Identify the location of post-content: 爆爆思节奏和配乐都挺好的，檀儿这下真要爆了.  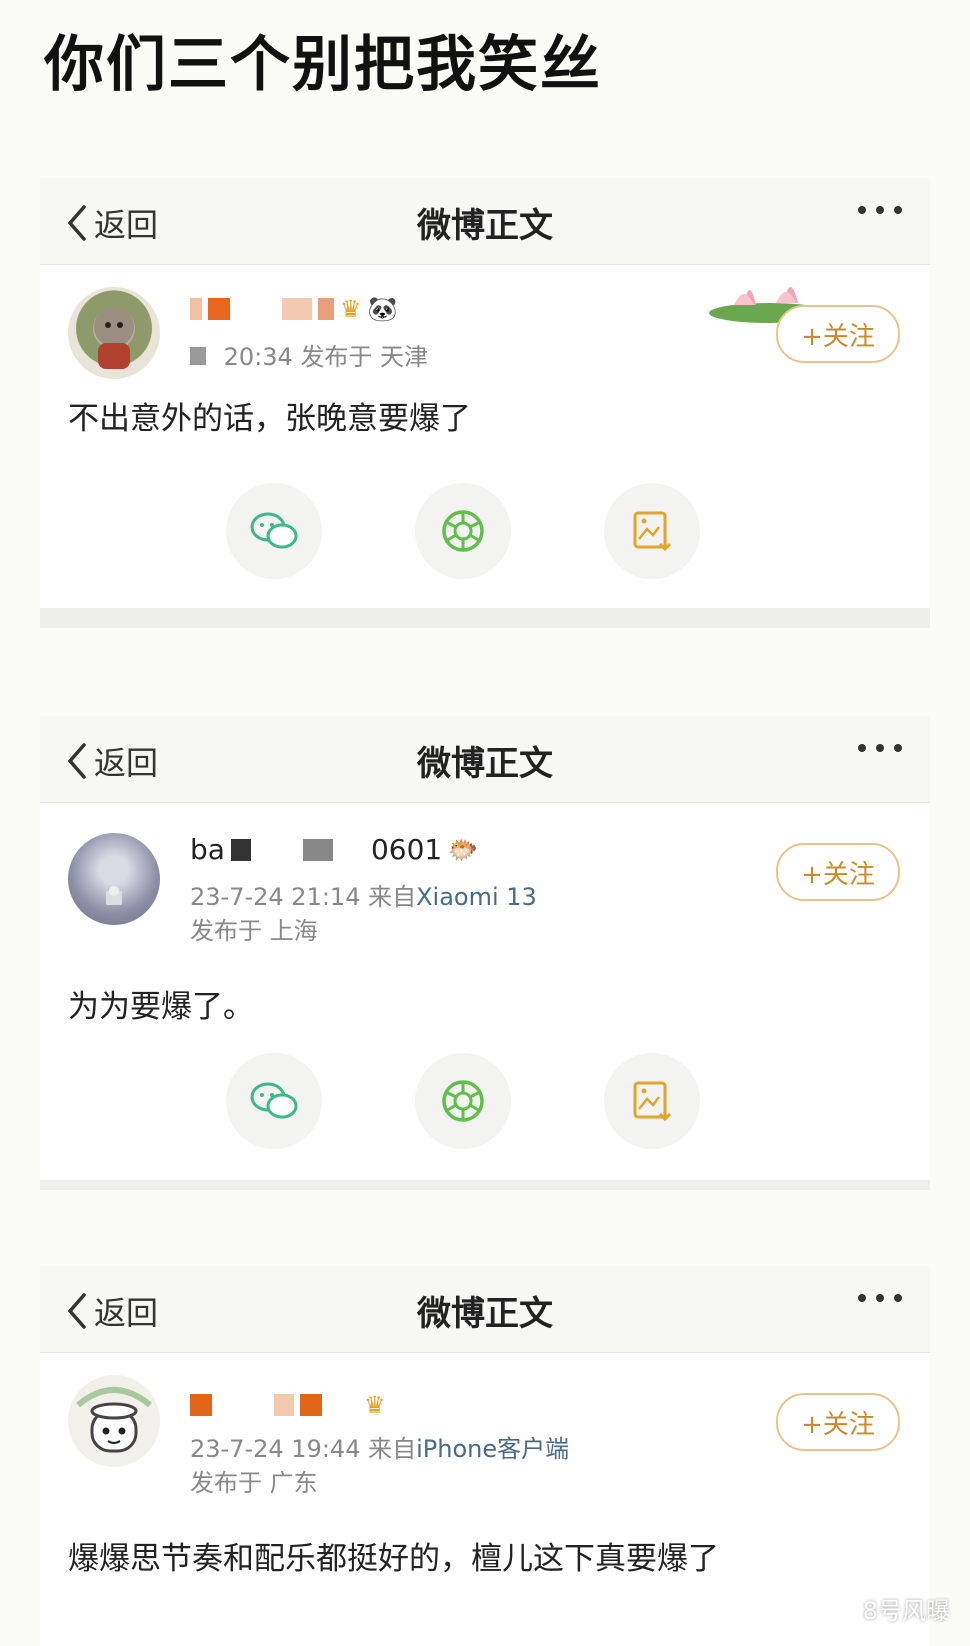
(393, 1559).